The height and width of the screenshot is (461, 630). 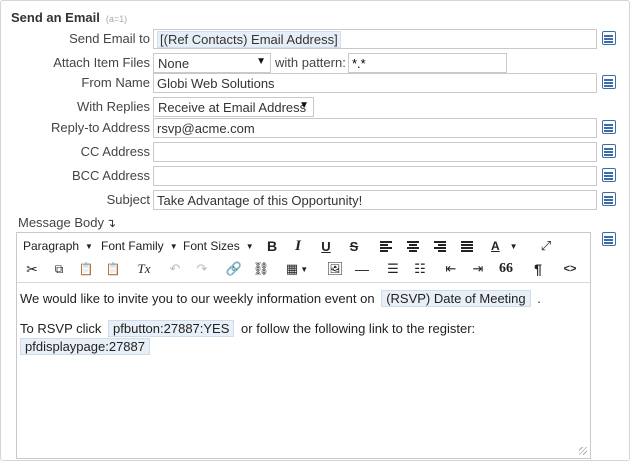 I want to click on attach-row: Attach Item Files None ▼ with pattern:, so click(x=315, y=63).